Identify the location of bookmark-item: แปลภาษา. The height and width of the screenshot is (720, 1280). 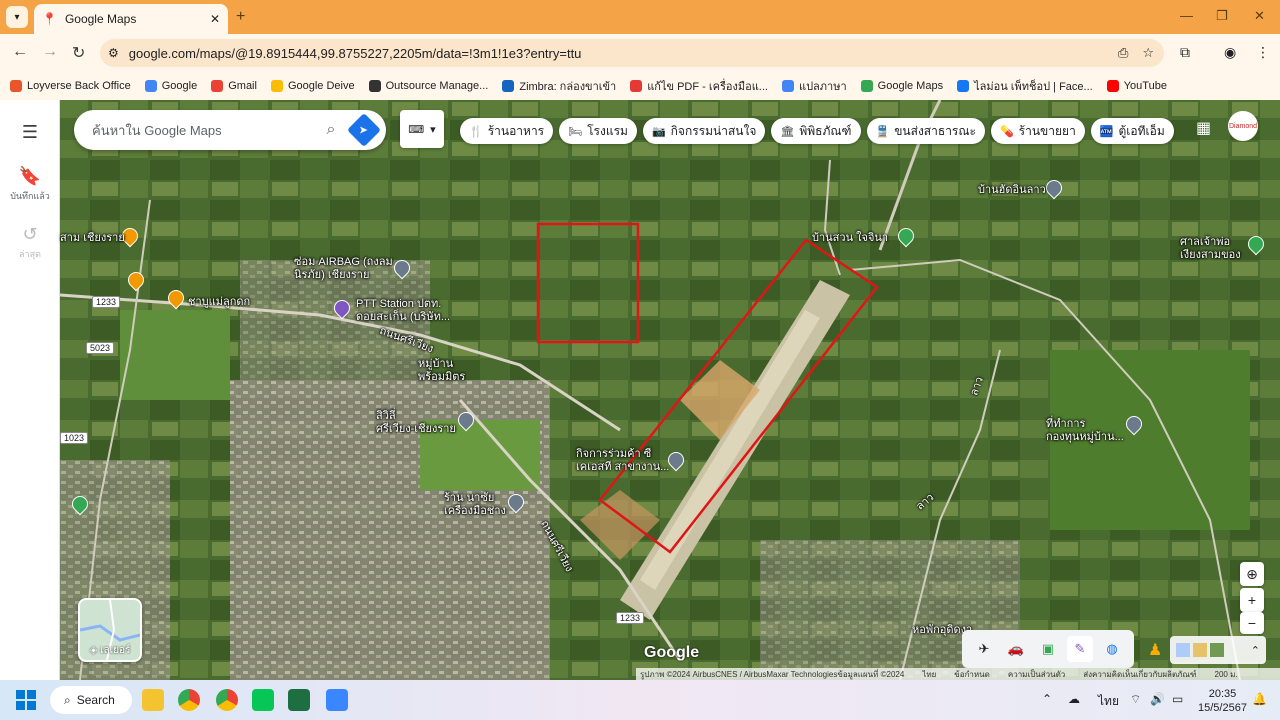
(814, 86).